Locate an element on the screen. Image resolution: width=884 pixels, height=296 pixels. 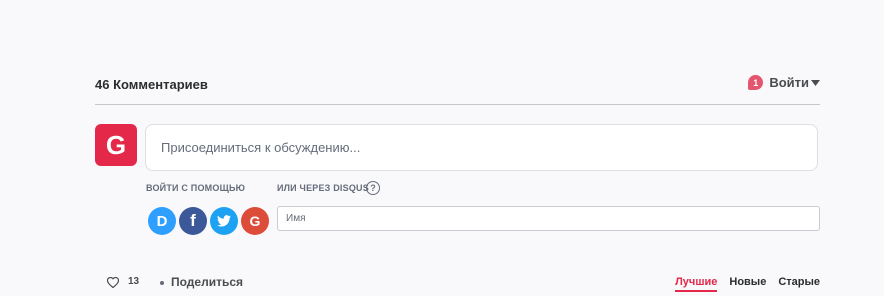
sort-tab-newest: Новые is located at coordinates (747, 284).